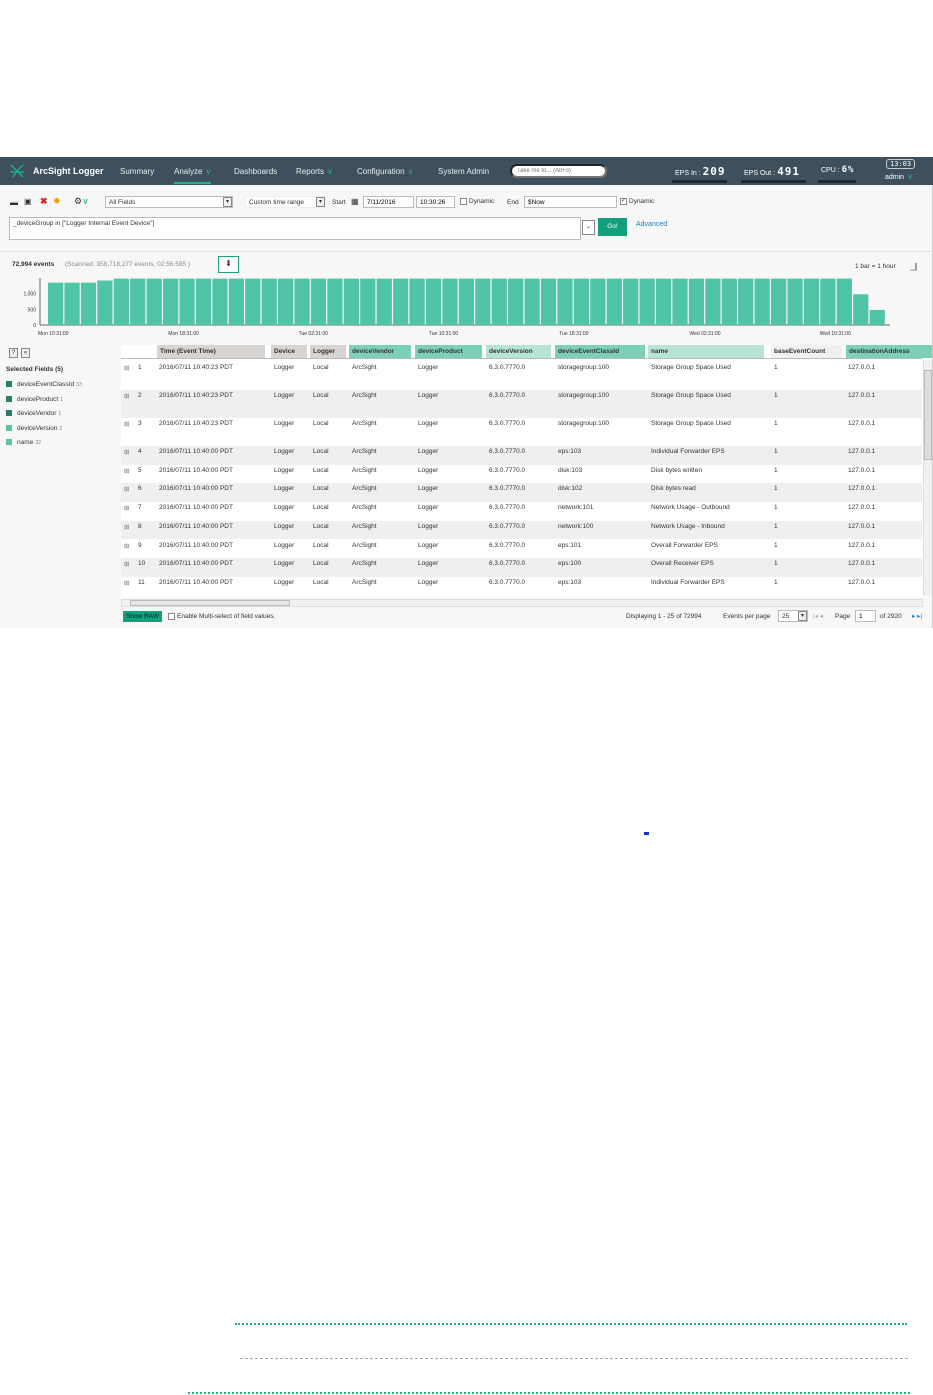  Describe the element at coordinates (600, 351) in the screenshot. I see `column-header: deviceEventClassId` at that location.